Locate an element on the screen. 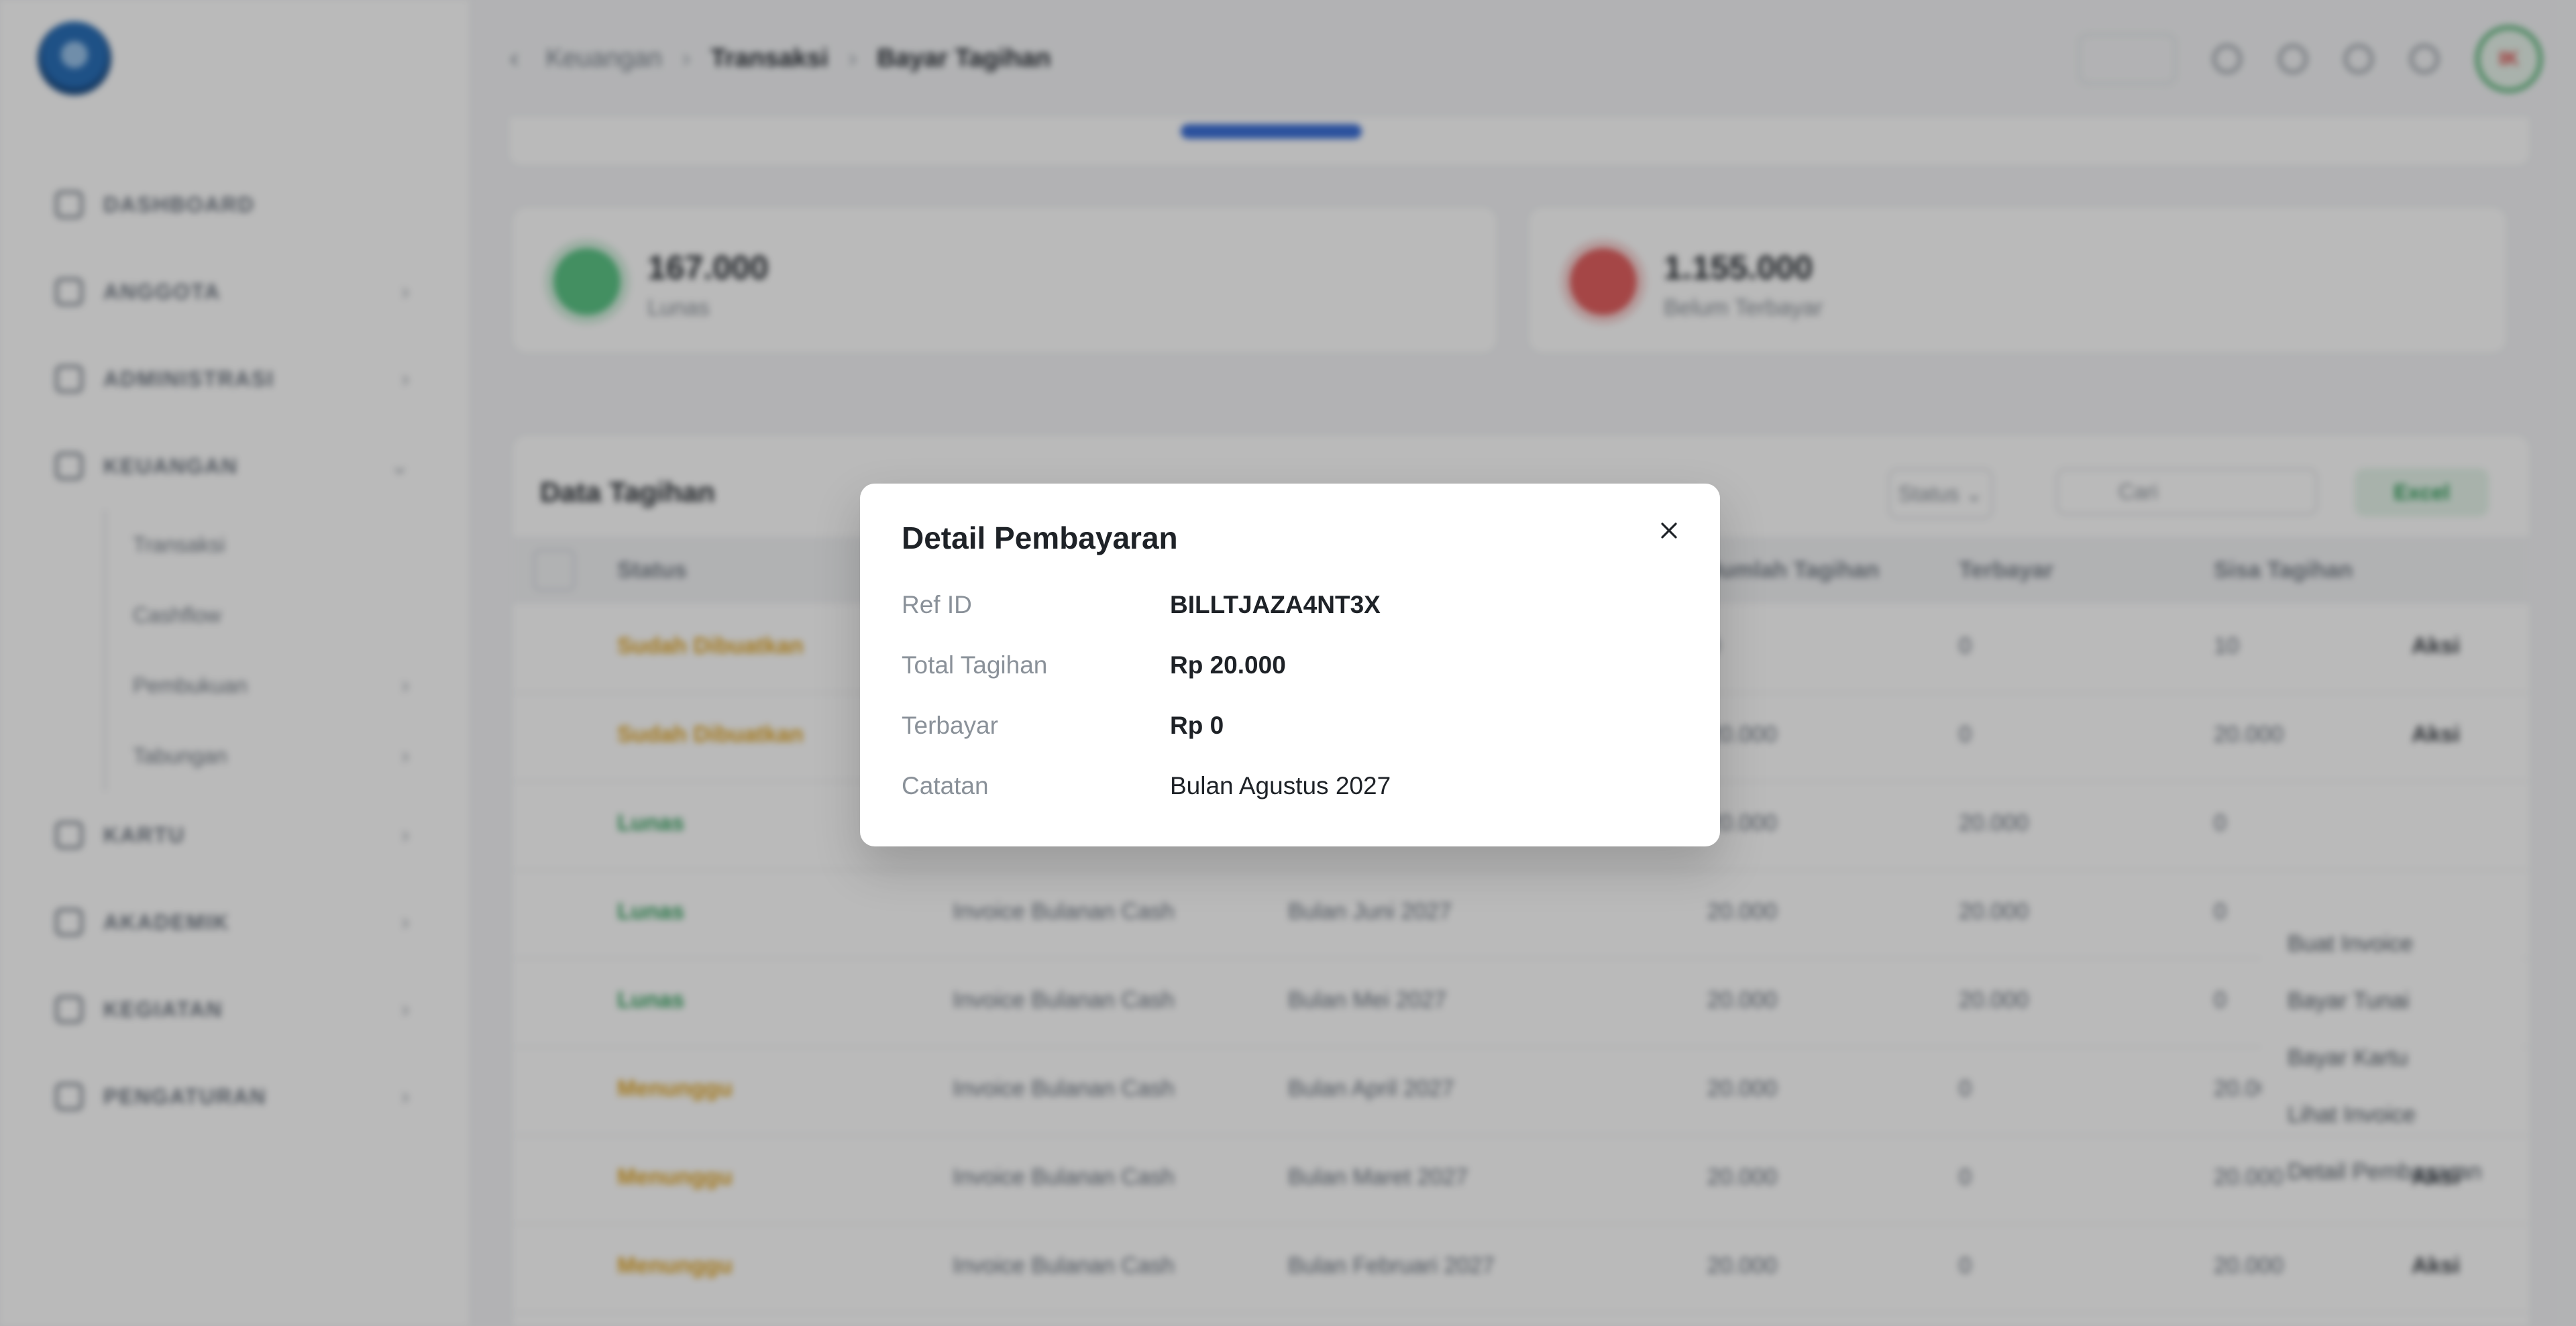 The height and width of the screenshot is (1326, 2576). detail-label: Catatan is located at coordinates (945, 786).